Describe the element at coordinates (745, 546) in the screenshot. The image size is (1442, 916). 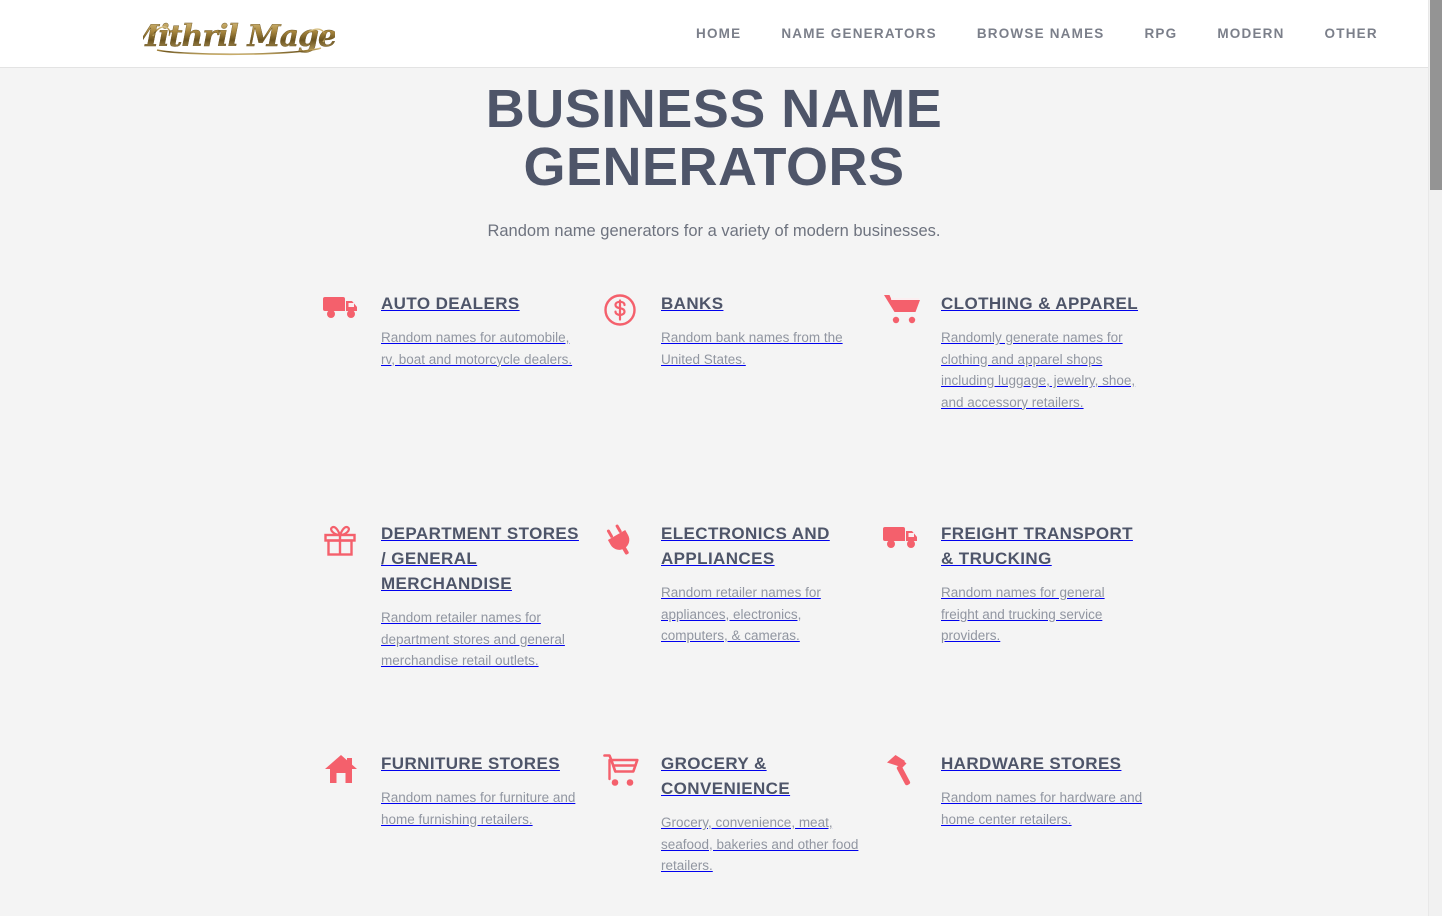
I see `card-title: ELECTRONICS AND APPLIANCES` at that location.